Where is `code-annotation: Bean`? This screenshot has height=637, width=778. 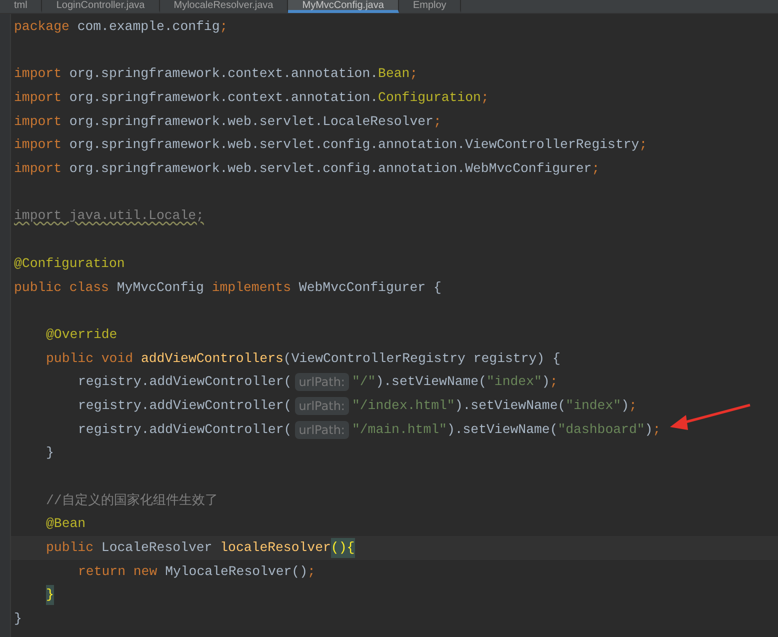 code-annotation: Bean is located at coordinates (394, 74).